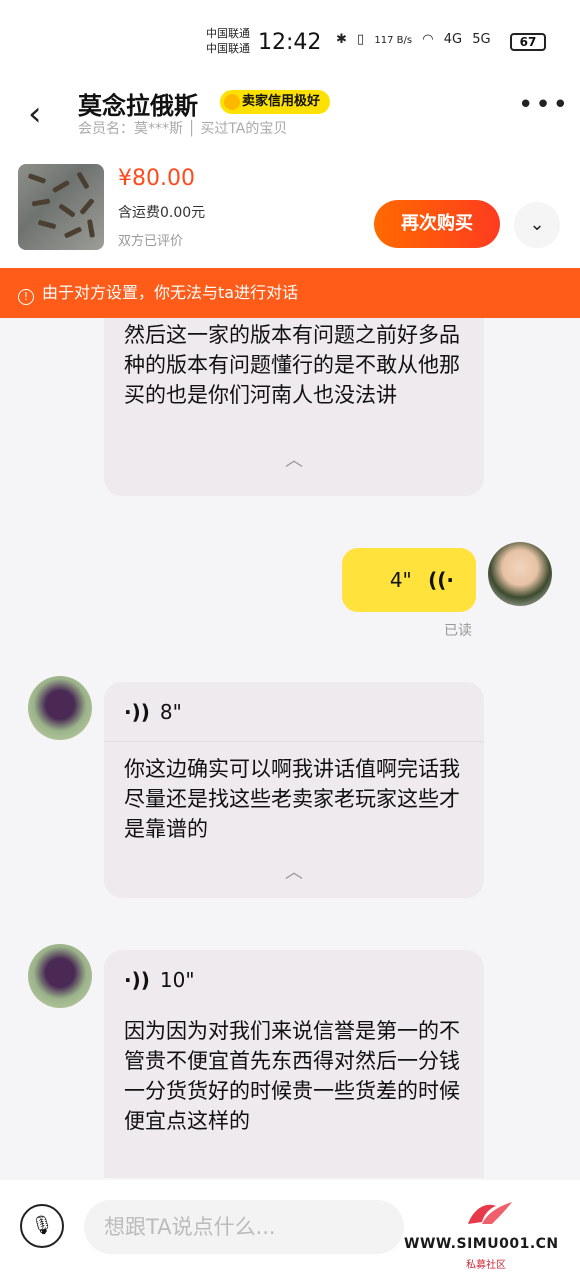  What do you see at coordinates (138, 103) in the screenshot?
I see `seller-name: 莫念拉俄斯` at bounding box center [138, 103].